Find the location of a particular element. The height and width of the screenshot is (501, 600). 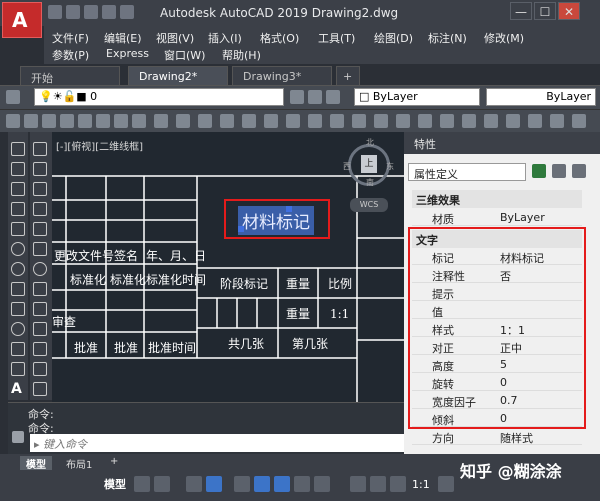

layer-manager-icon is located at coordinates (13, 97).